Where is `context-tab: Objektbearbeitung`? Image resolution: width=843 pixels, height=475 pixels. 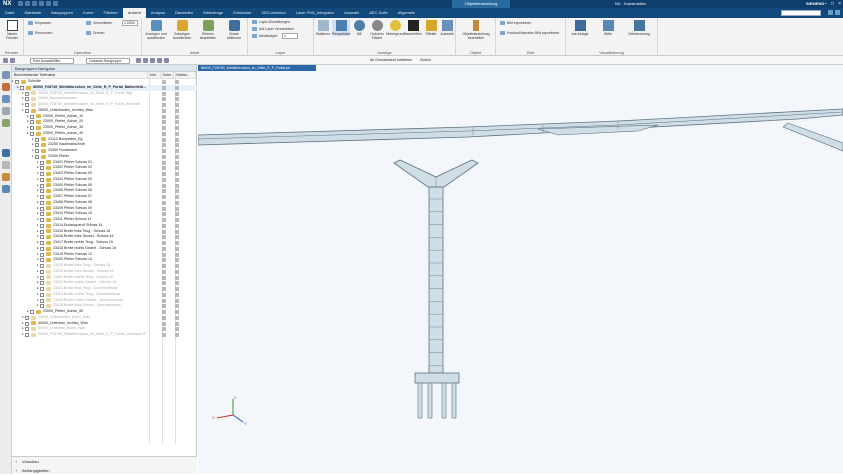
context-tab: Objektbearbeitung is located at coordinates (481, 4).